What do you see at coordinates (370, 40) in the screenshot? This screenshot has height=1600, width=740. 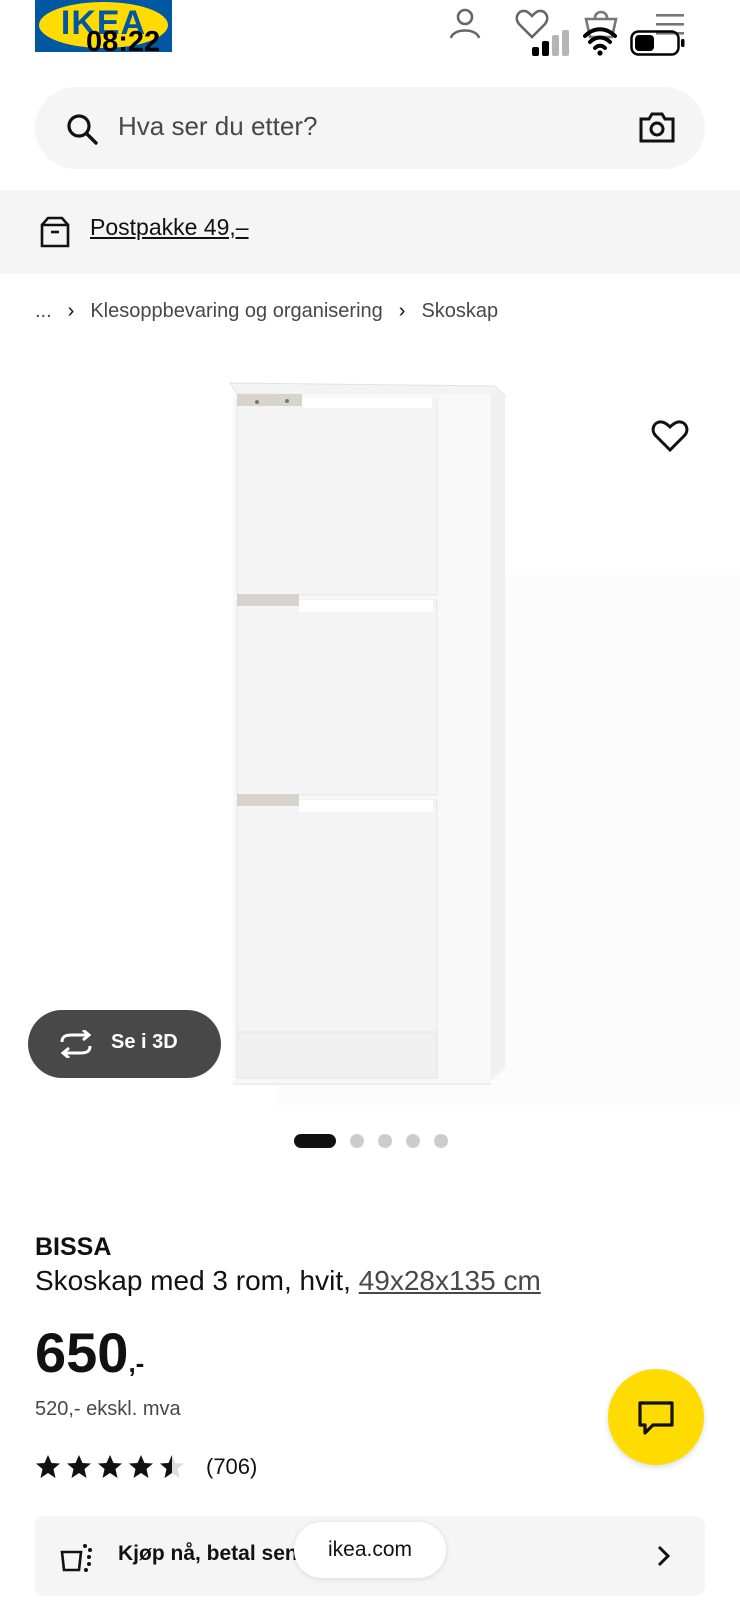 I see `top-header: IKEA 08:22` at bounding box center [370, 40].